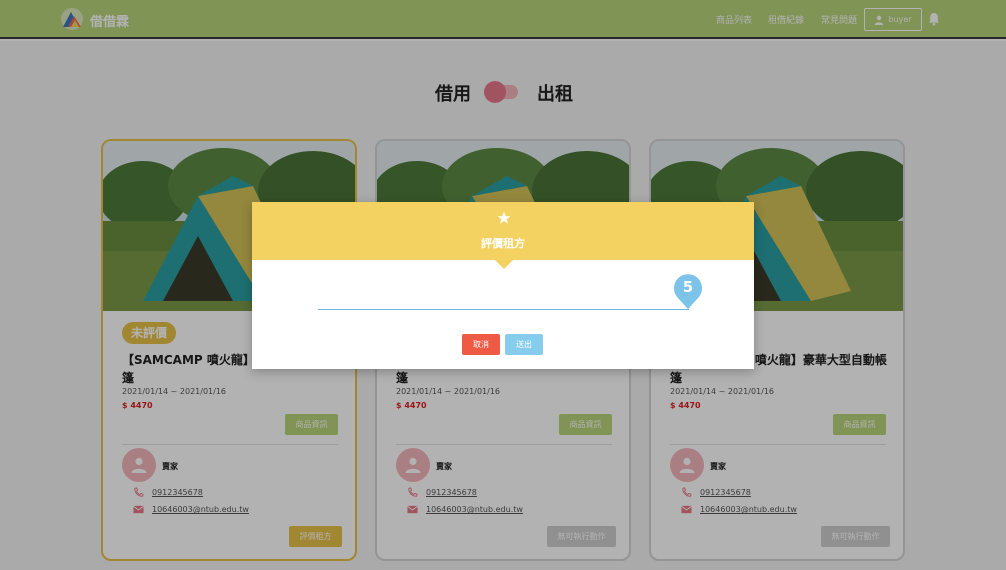 The height and width of the screenshot is (570, 1006). What do you see at coordinates (504, 217) in the screenshot?
I see `star-icon` at bounding box center [504, 217].